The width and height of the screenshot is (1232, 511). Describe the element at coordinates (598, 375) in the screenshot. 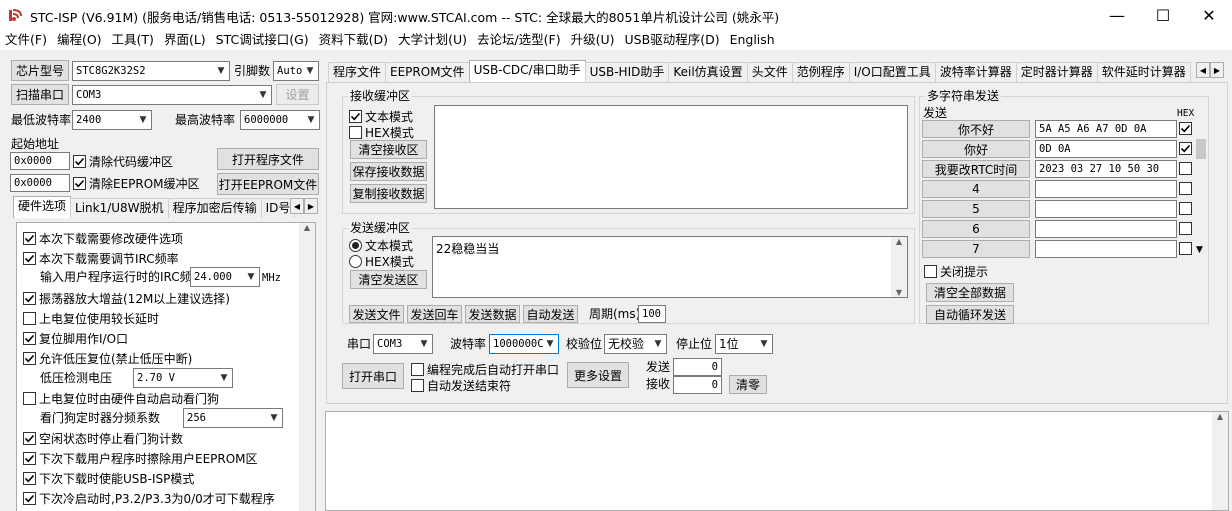

I see `more-settings-button: 更多设置` at that location.